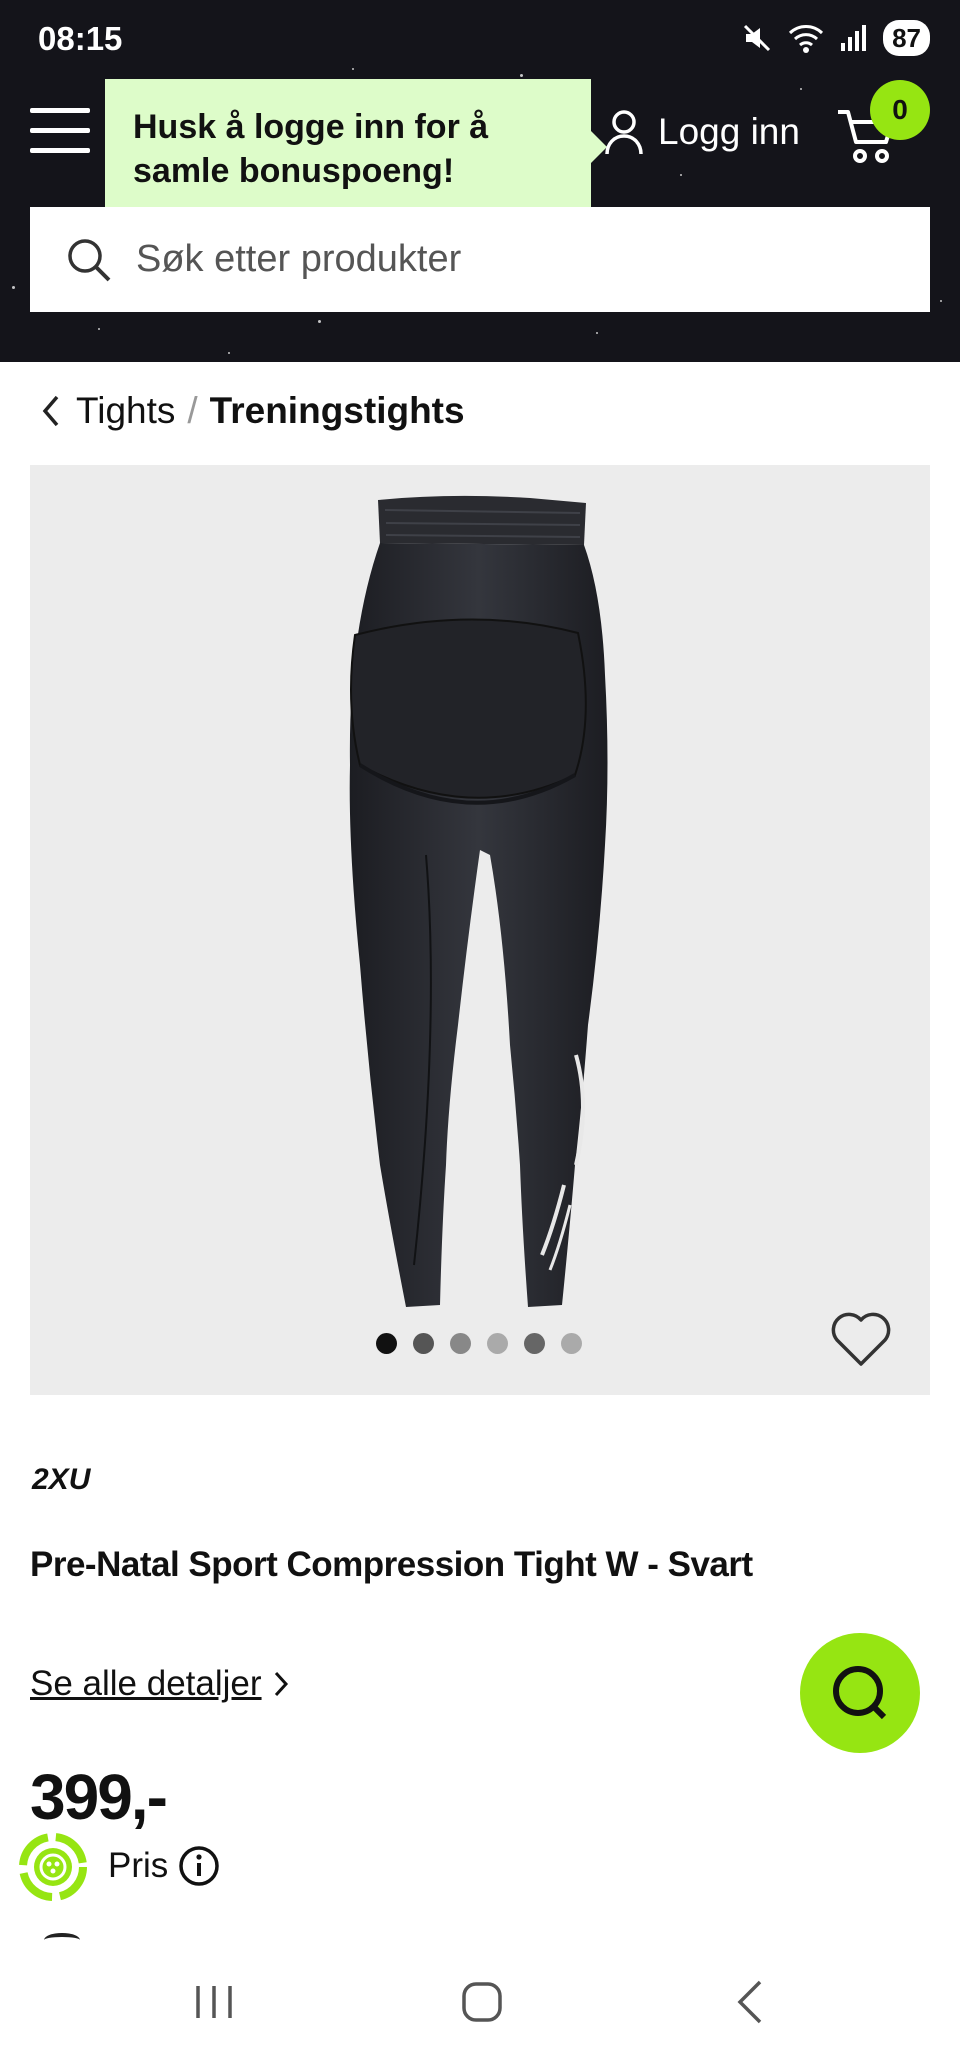  What do you see at coordinates (125, 411) in the screenshot?
I see `breadcrumb-parent-link: Tights` at bounding box center [125, 411].